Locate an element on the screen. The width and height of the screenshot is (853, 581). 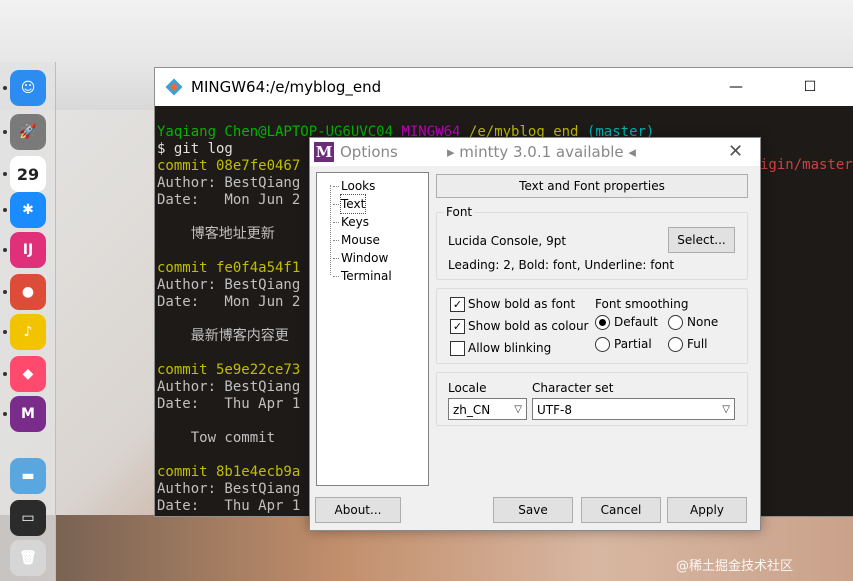
maximize-button: ☐ is located at coordinates (810, 87).